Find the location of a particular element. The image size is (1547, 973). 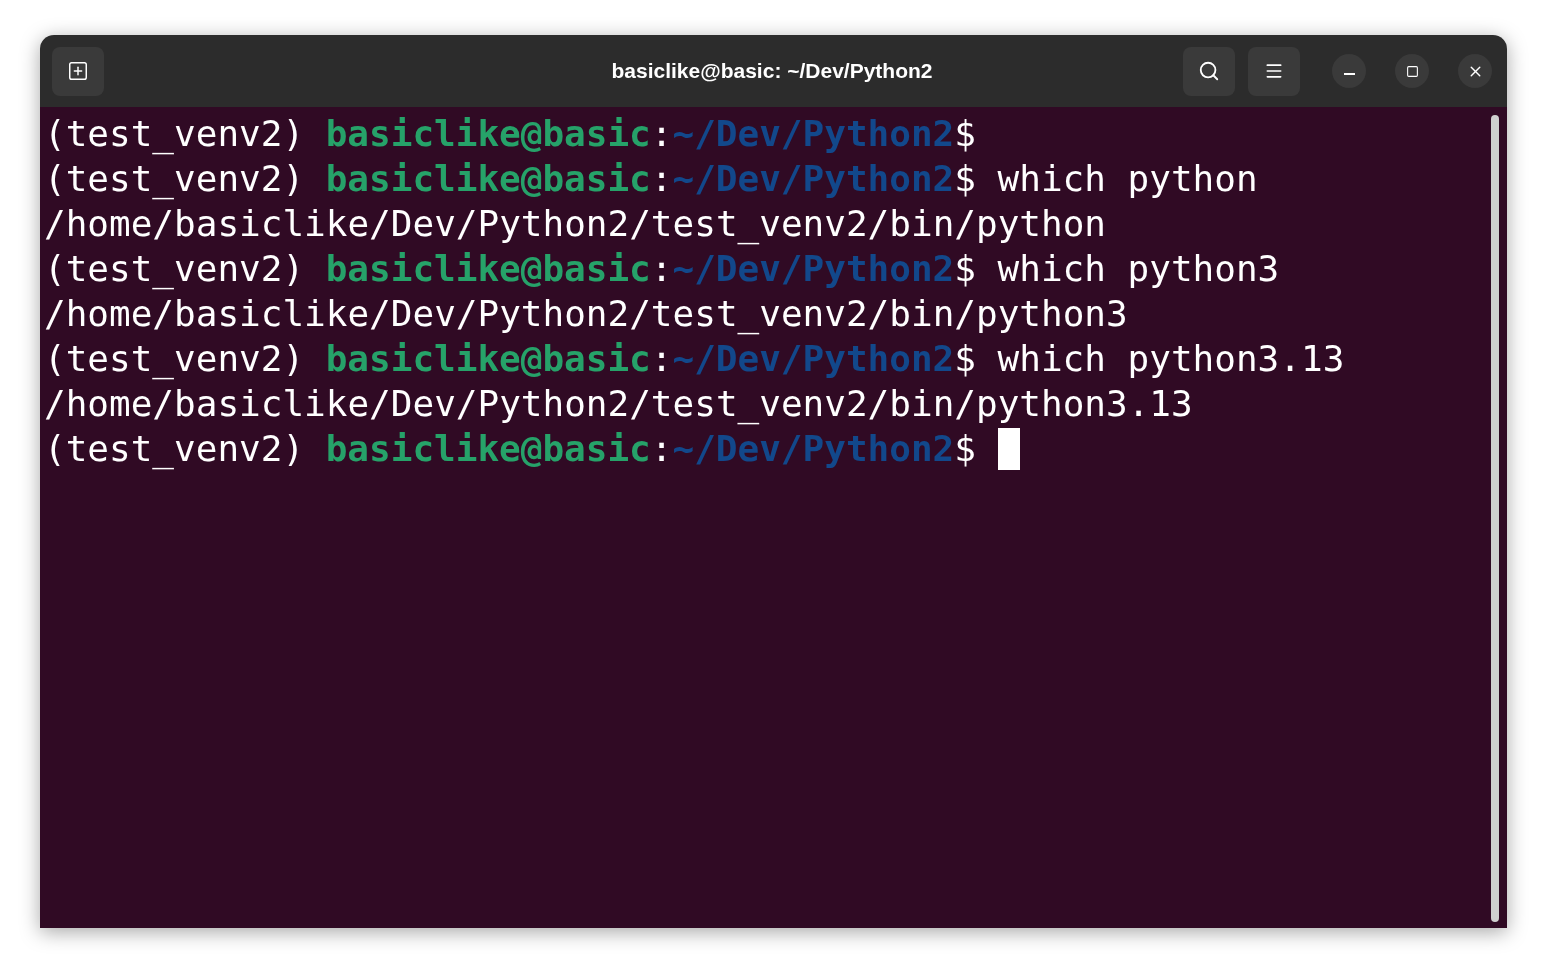

window-title: basiclike@basic: ~/Dev/Python2 is located at coordinates (772, 71).